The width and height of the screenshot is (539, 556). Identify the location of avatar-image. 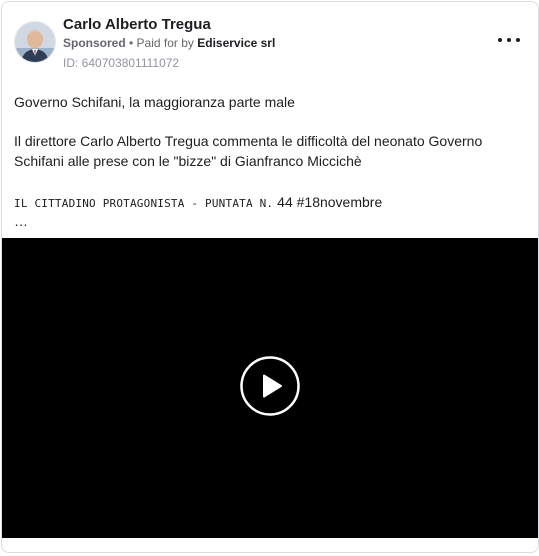
(35, 42).